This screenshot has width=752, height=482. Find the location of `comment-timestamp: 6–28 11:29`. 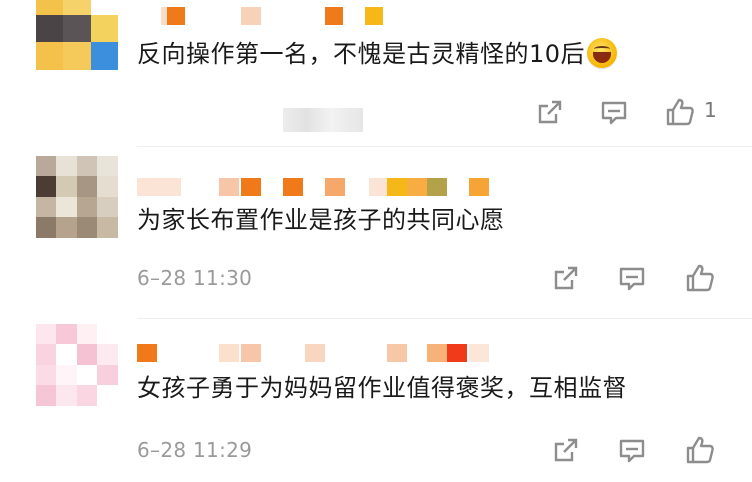

comment-timestamp: 6–28 11:29 is located at coordinates (195, 450).